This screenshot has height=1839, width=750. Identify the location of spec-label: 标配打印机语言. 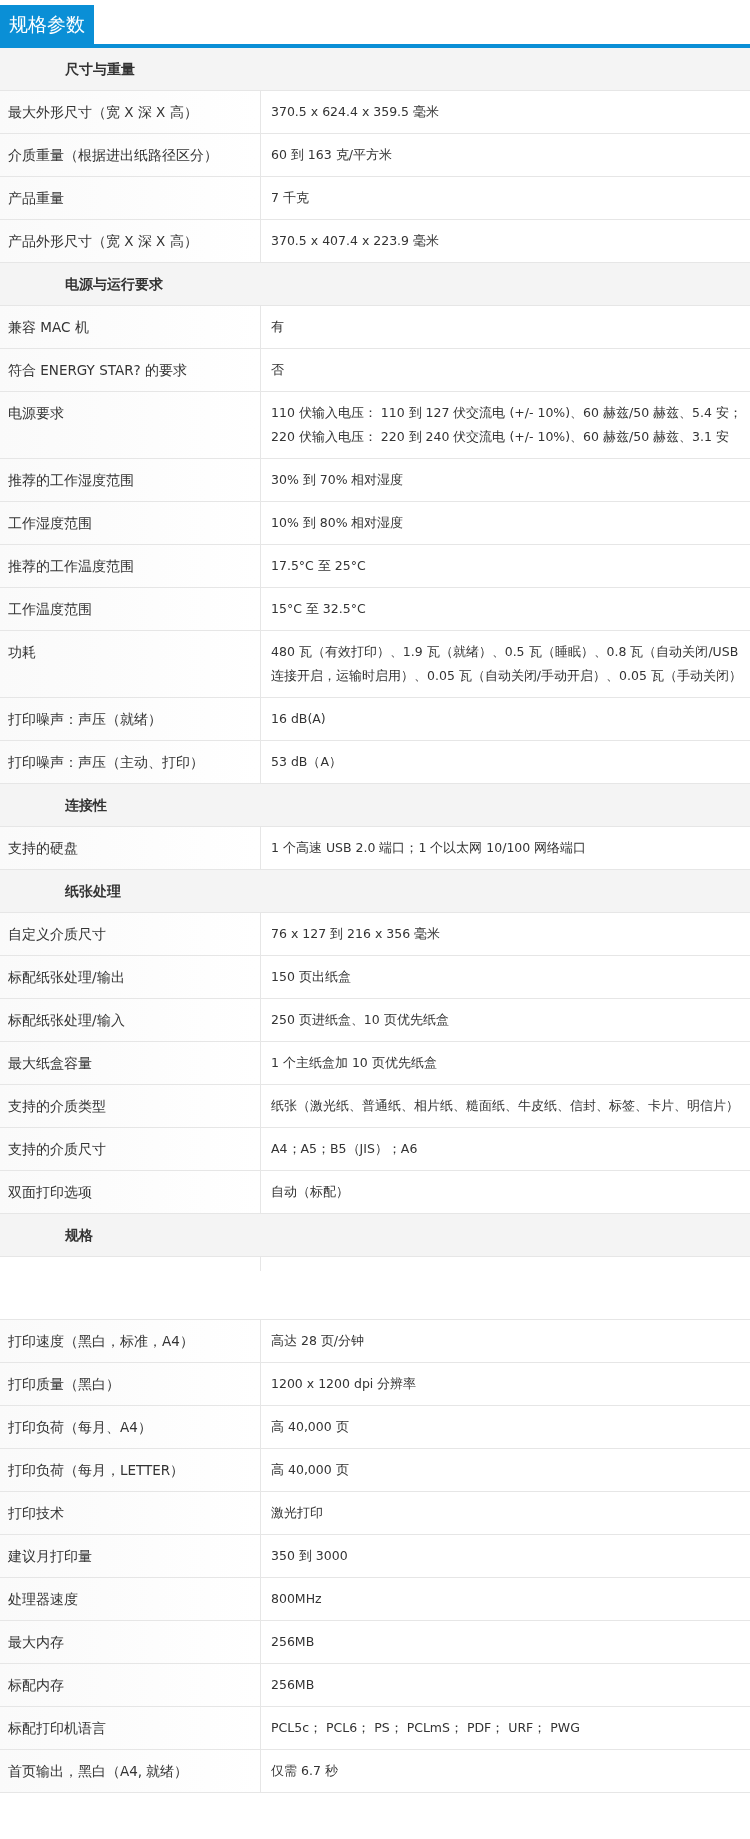
(130, 1728).